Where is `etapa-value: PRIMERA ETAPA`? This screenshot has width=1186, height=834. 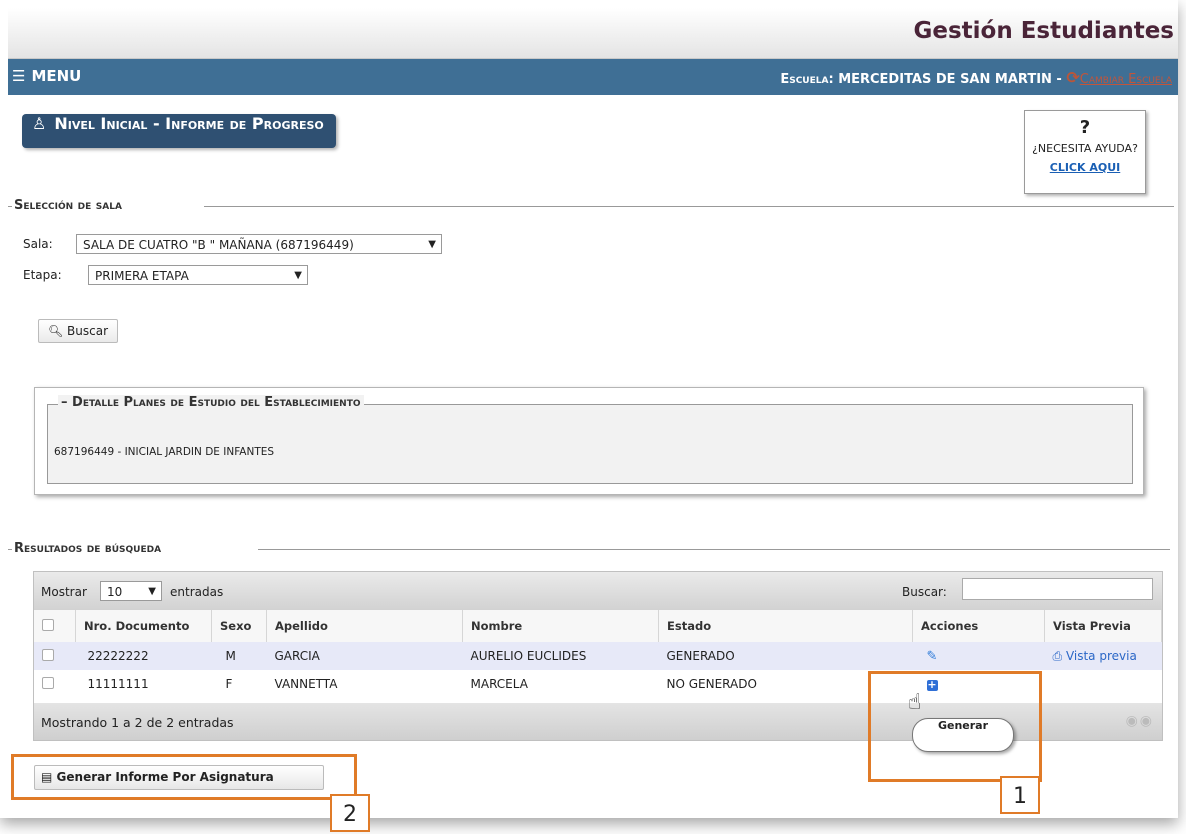 etapa-value: PRIMERA ETAPA is located at coordinates (142, 276).